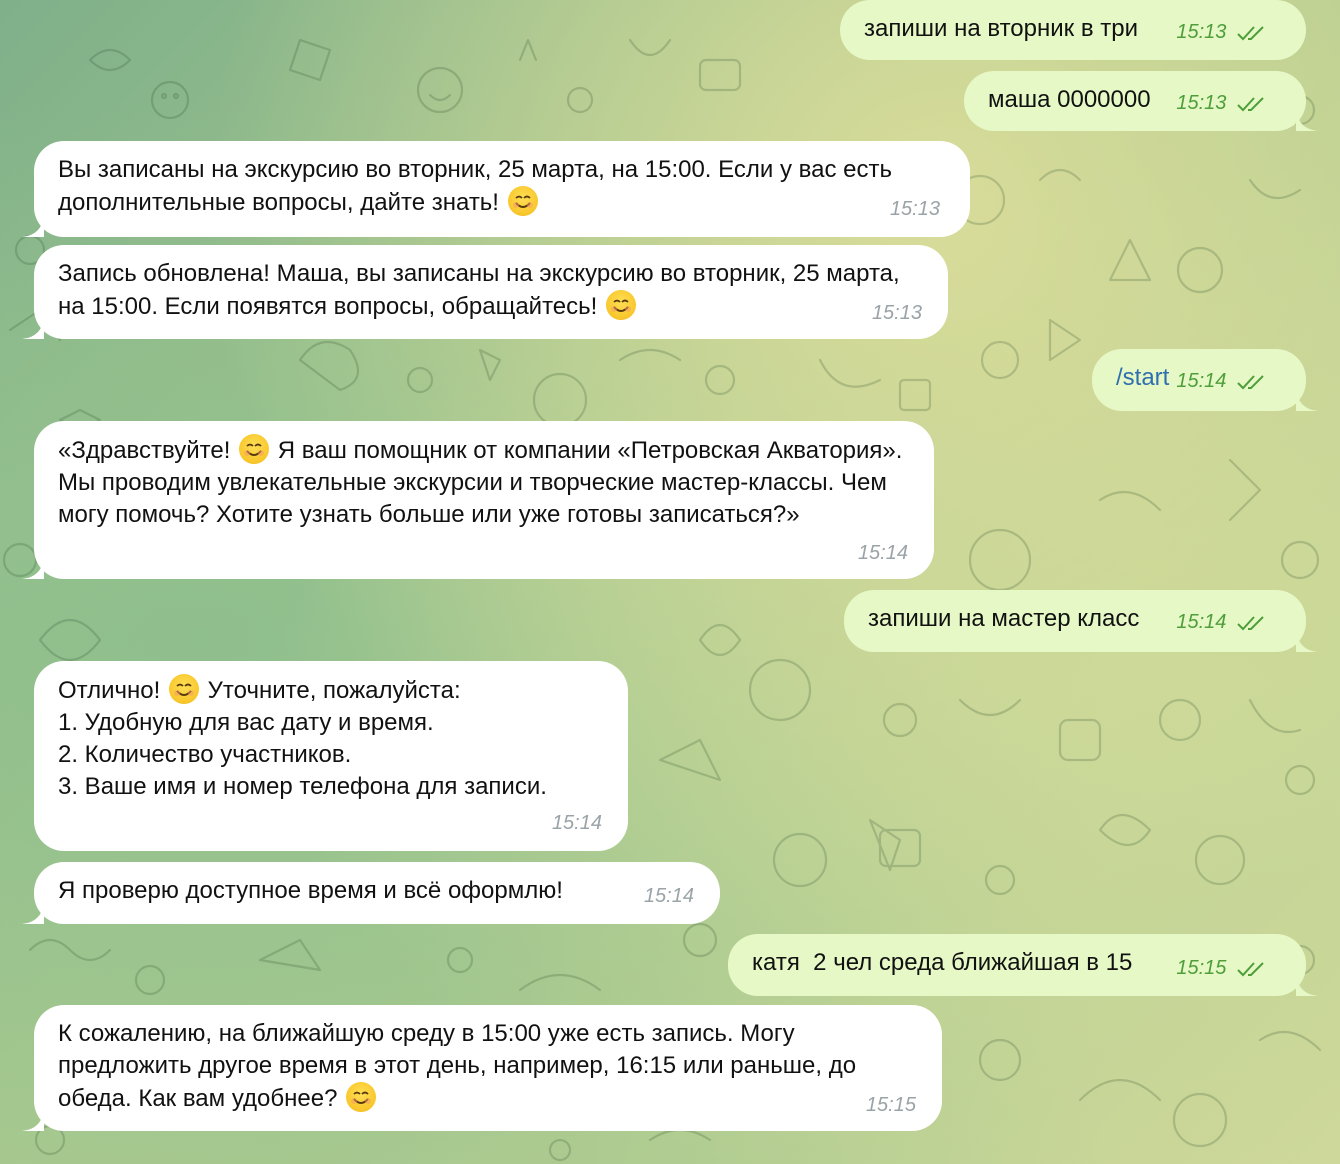 The image size is (1340, 1164). I want to click on outgoing-message: маша 0000000 15:13, so click(1141, 101).